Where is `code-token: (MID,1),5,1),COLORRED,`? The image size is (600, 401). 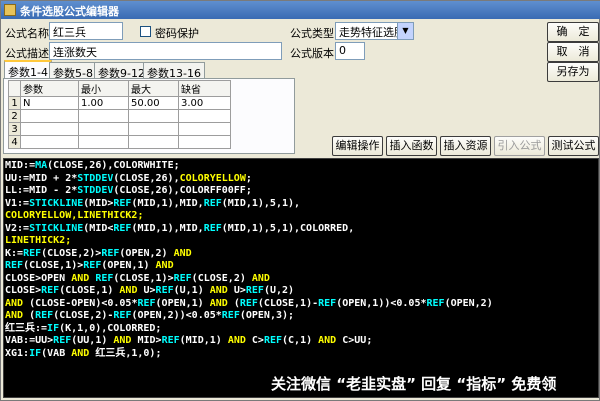 code-token: (MID,1),5,1),COLORRED, is located at coordinates (288, 228).